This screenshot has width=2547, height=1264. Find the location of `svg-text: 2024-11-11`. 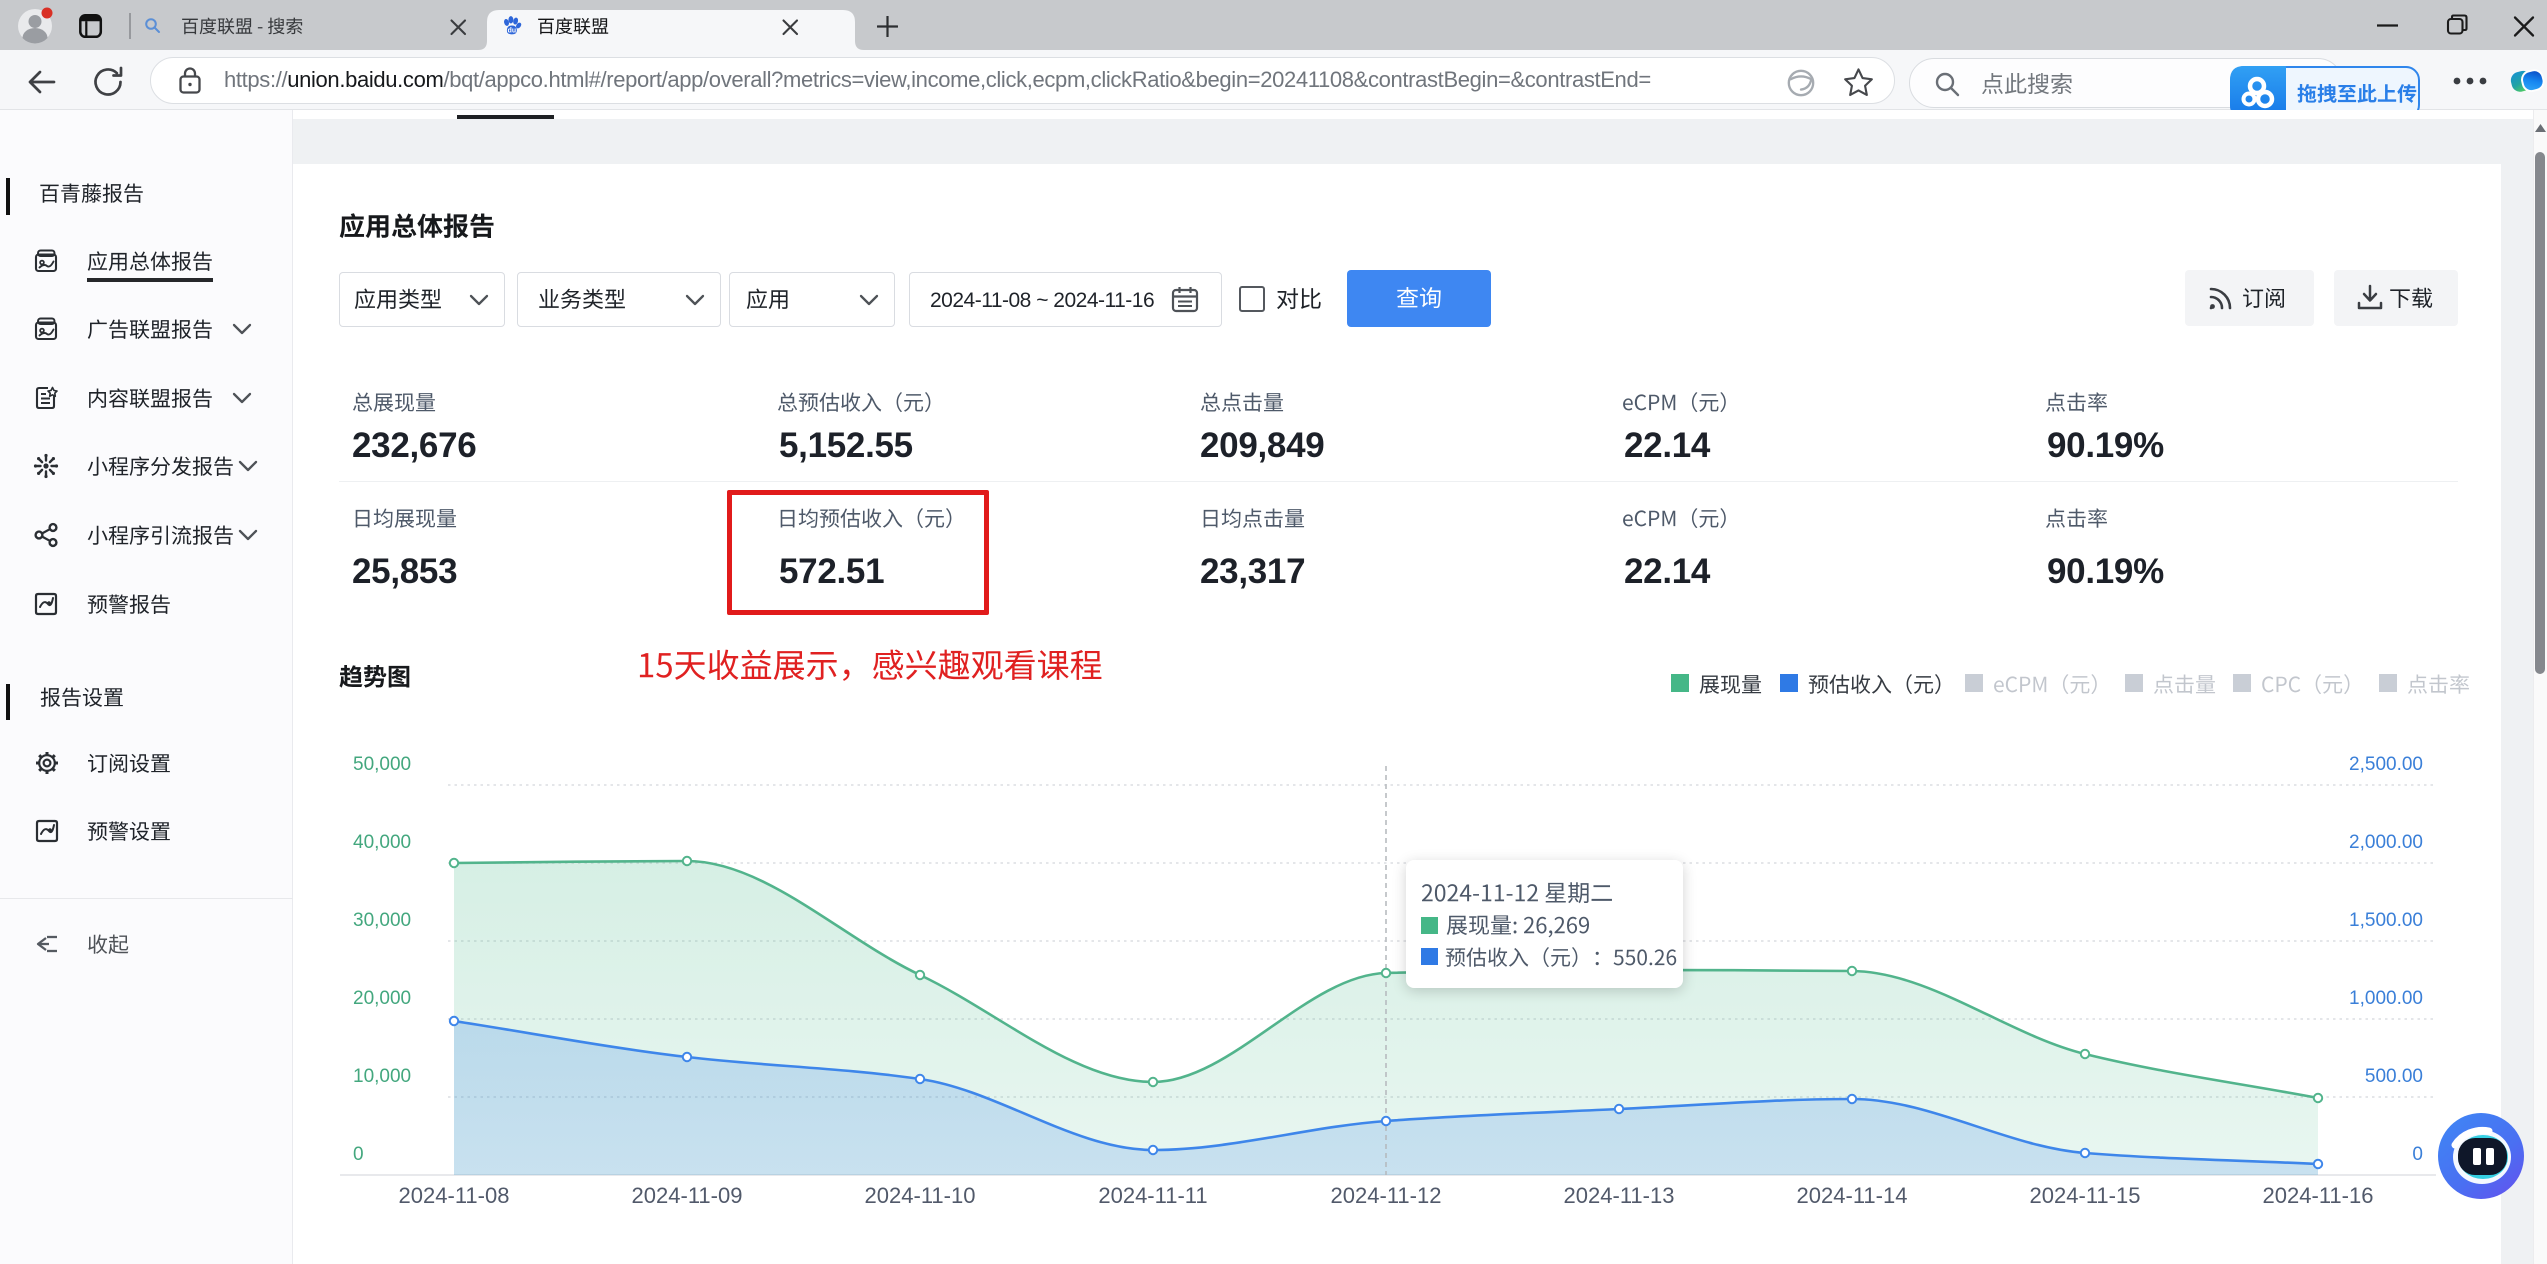

svg-text: 2024-11-11 is located at coordinates (1152, 1195).